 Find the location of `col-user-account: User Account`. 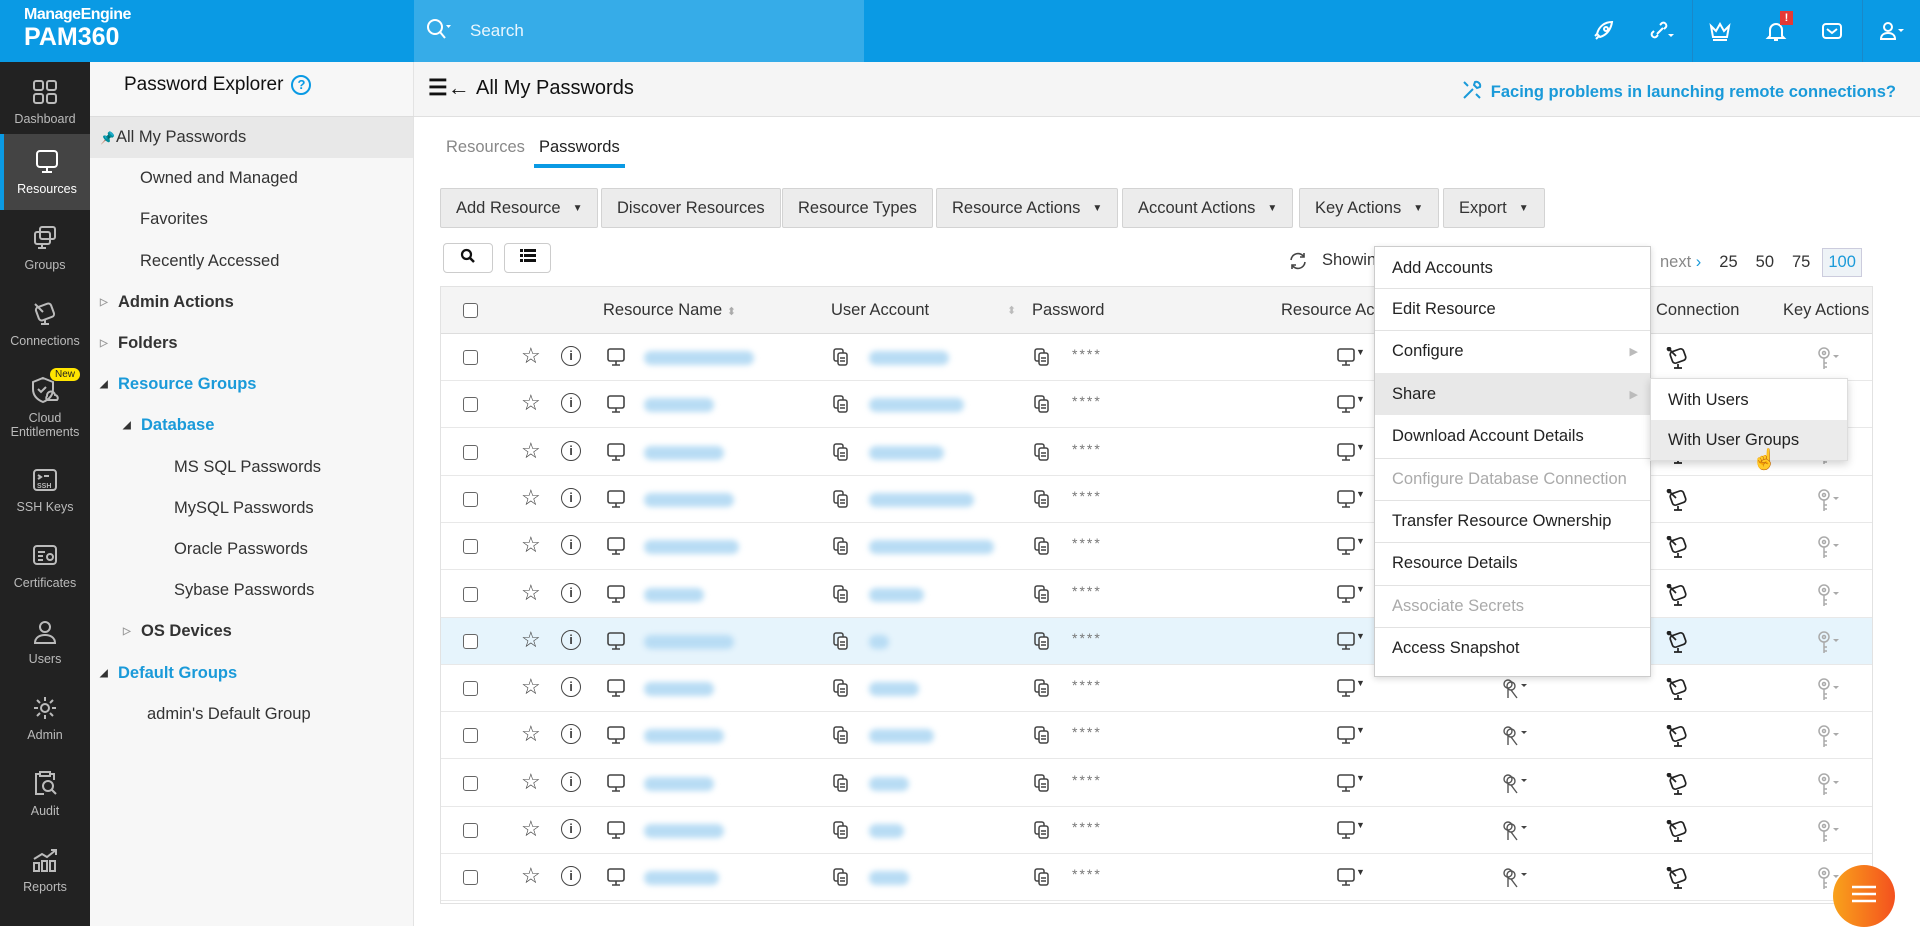

col-user-account: User Account is located at coordinates (880, 310).